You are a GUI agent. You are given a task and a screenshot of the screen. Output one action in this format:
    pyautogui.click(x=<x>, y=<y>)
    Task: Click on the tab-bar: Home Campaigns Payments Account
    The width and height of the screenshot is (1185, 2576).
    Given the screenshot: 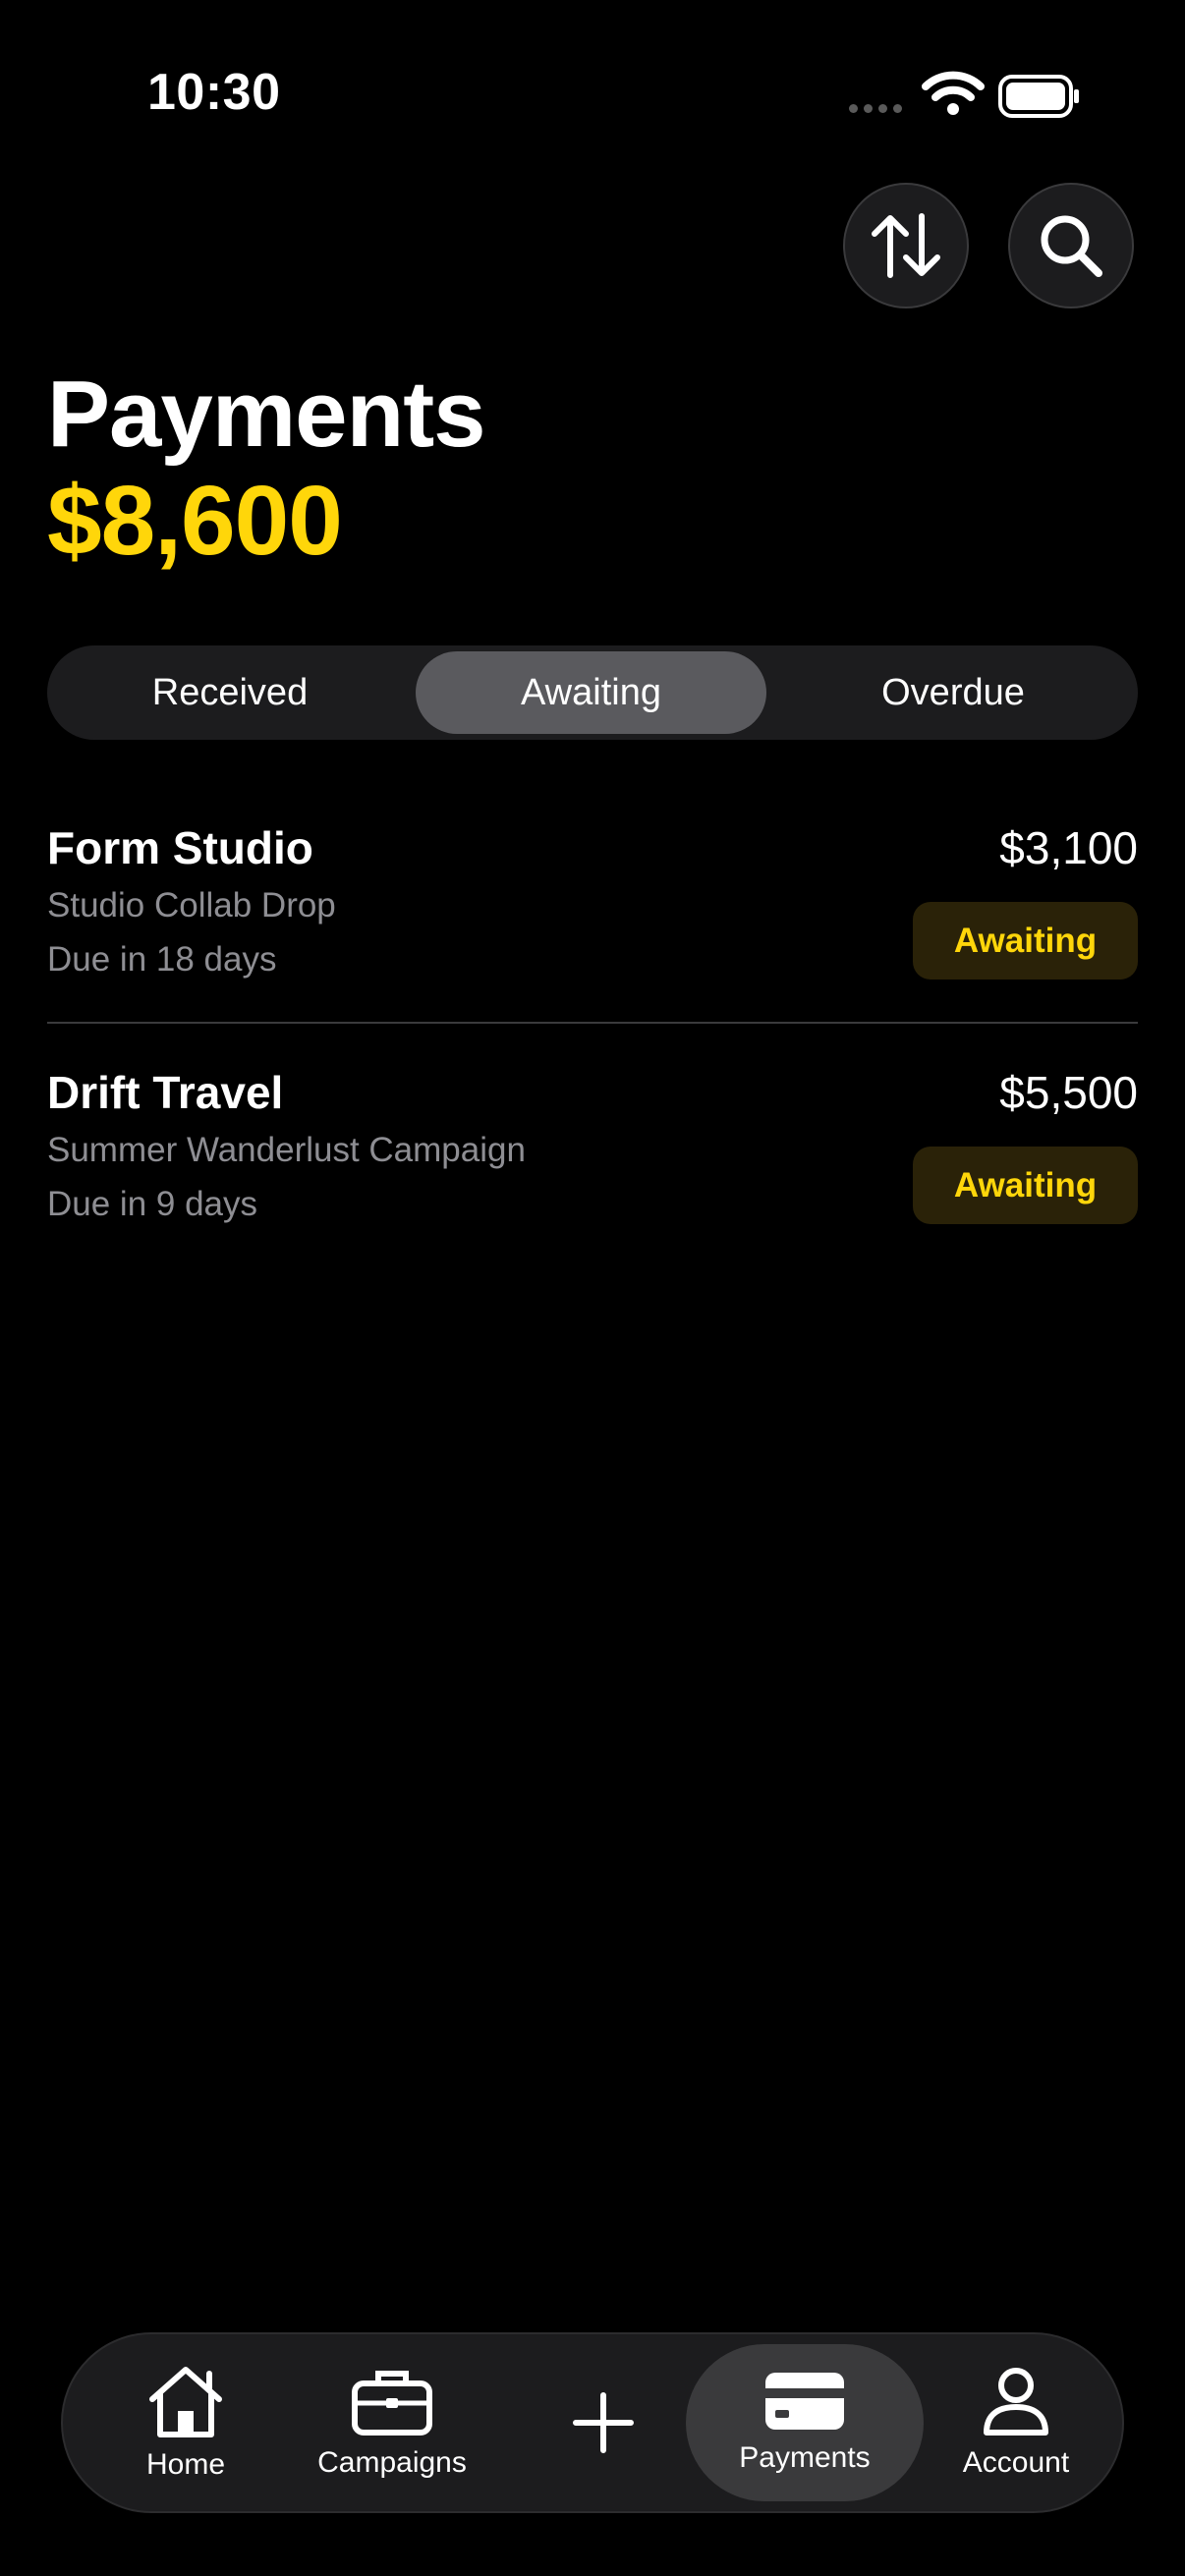 What is the action you would take?
    pyautogui.click(x=592, y=2422)
    